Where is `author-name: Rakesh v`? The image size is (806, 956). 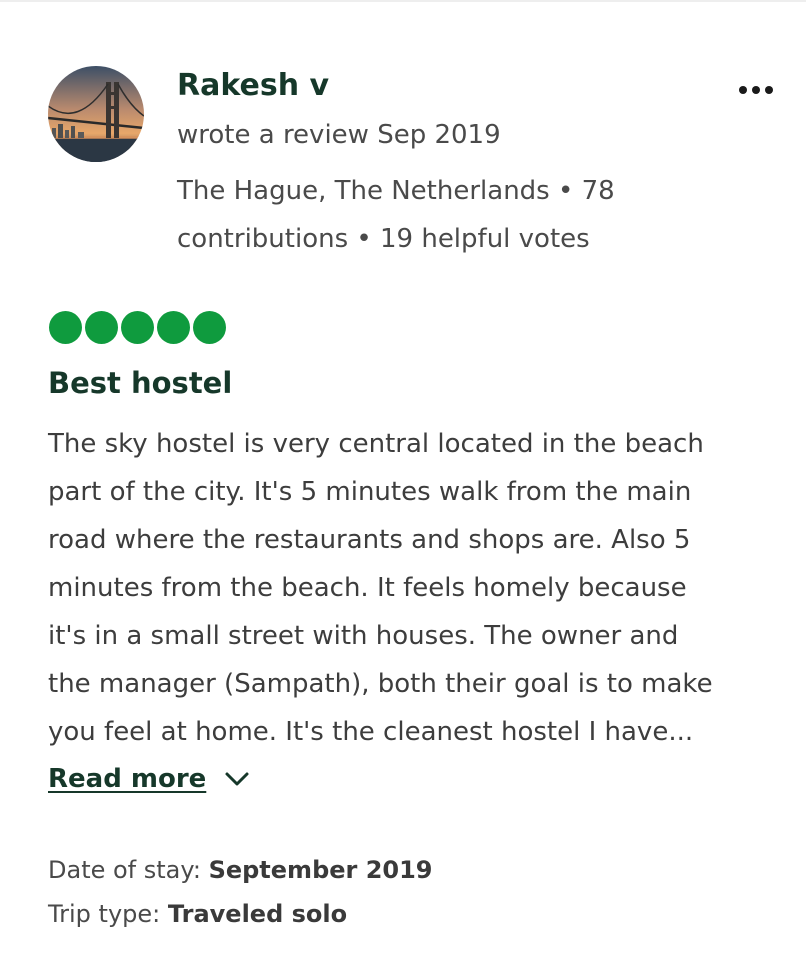 author-name: Rakesh v is located at coordinates (253, 86).